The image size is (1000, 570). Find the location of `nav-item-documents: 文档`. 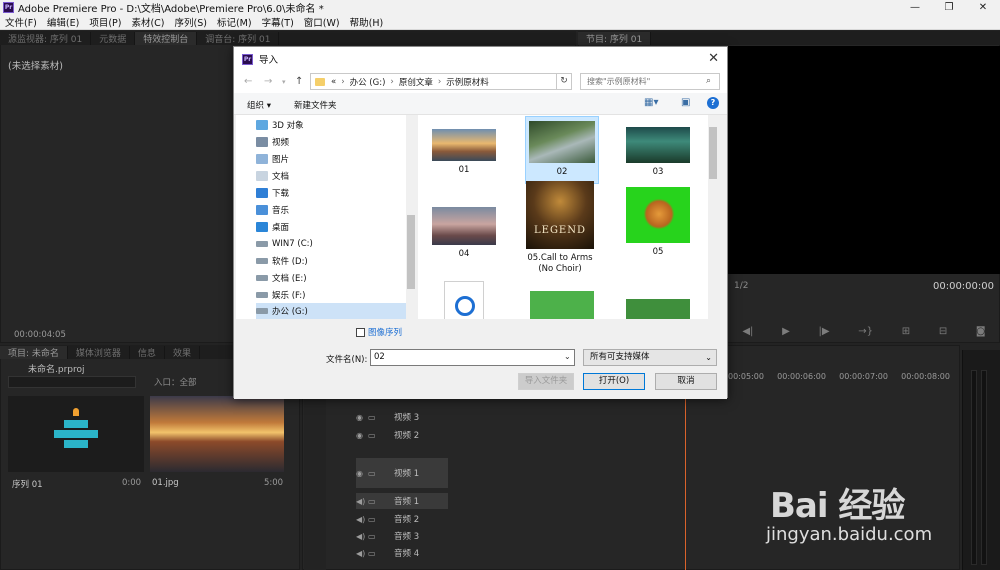

nav-item-documents: 文档 is located at coordinates (332, 176).